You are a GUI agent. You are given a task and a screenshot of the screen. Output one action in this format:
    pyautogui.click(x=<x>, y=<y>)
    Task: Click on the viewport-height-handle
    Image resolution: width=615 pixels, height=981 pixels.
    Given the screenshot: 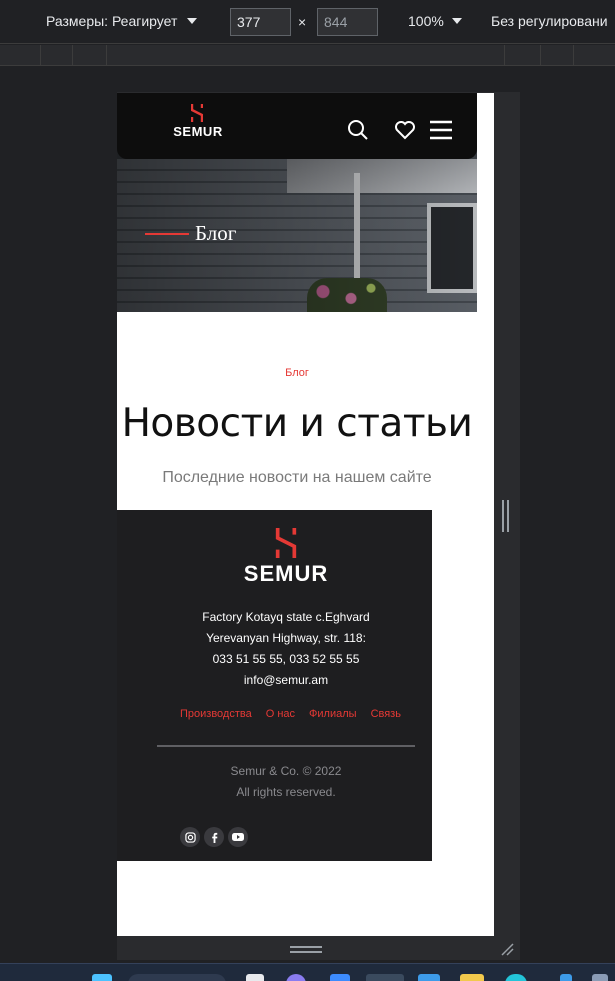 What is the action you would take?
    pyautogui.click(x=306, y=950)
    